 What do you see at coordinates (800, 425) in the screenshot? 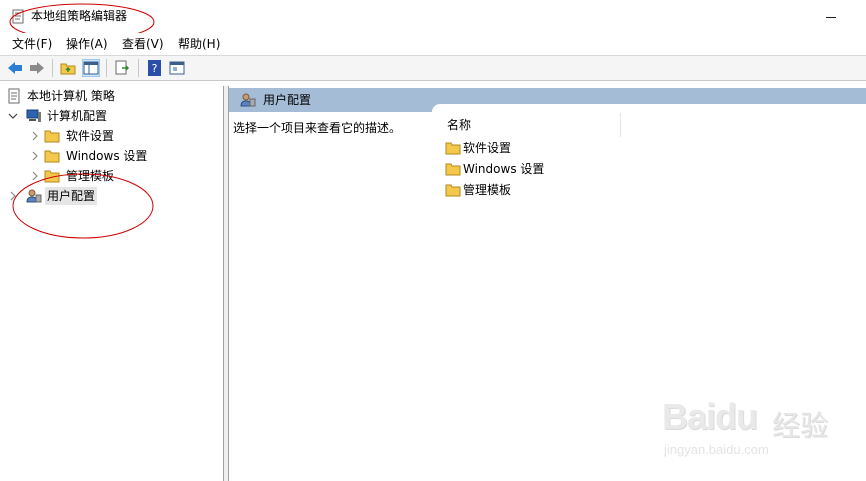
I see `watermark-cn: 经验` at bounding box center [800, 425].